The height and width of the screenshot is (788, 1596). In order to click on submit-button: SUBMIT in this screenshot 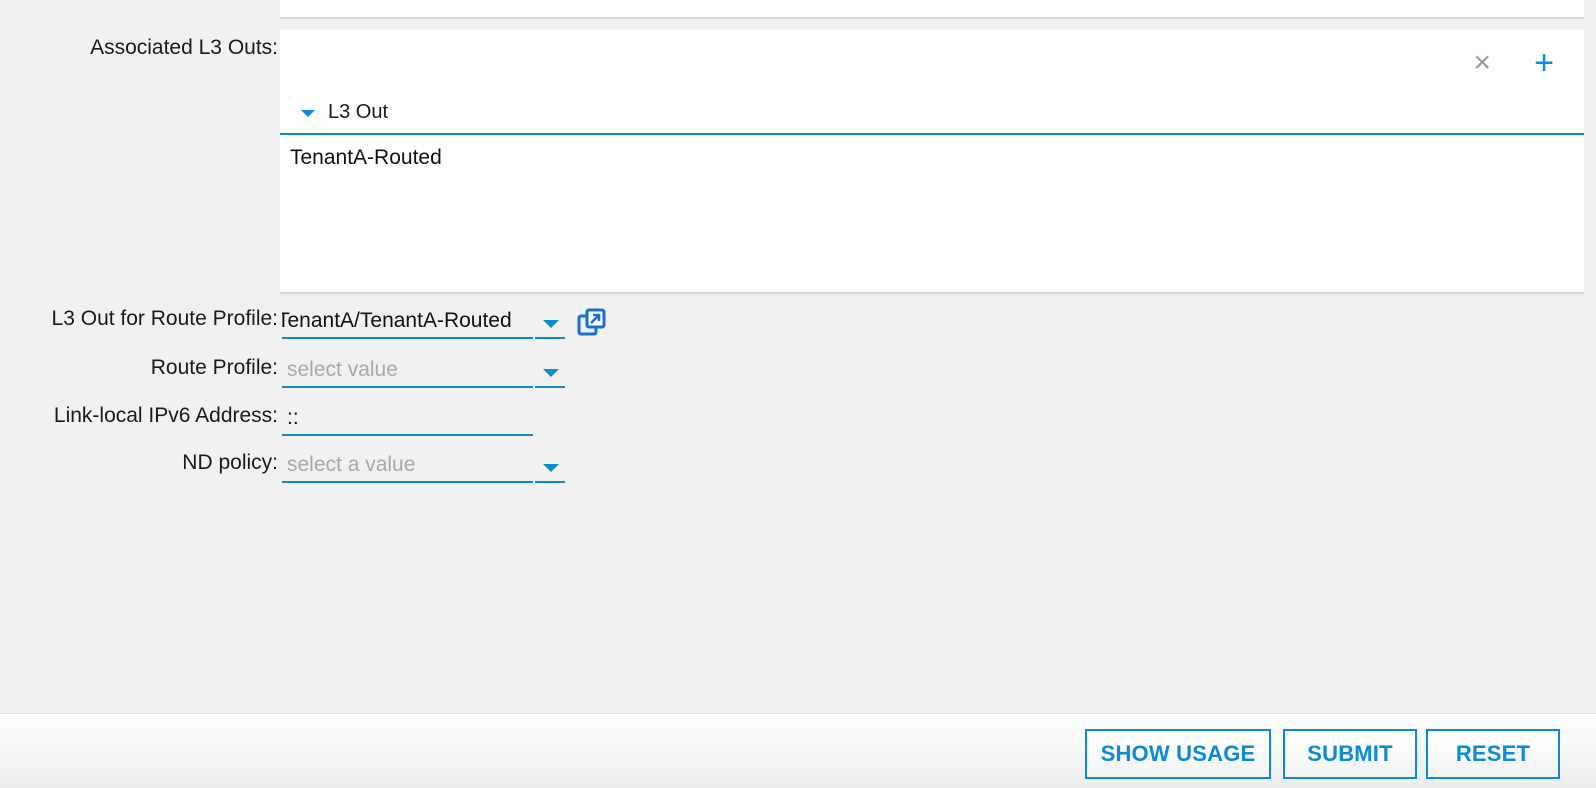, I will do `click(1350, 754)`.